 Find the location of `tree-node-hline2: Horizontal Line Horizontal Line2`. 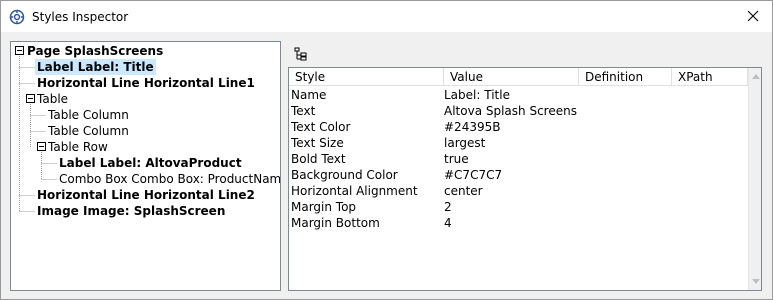

tree-node-hline2: Horizontal Line Horizontal Line2 is located at coordinates (146, 195).